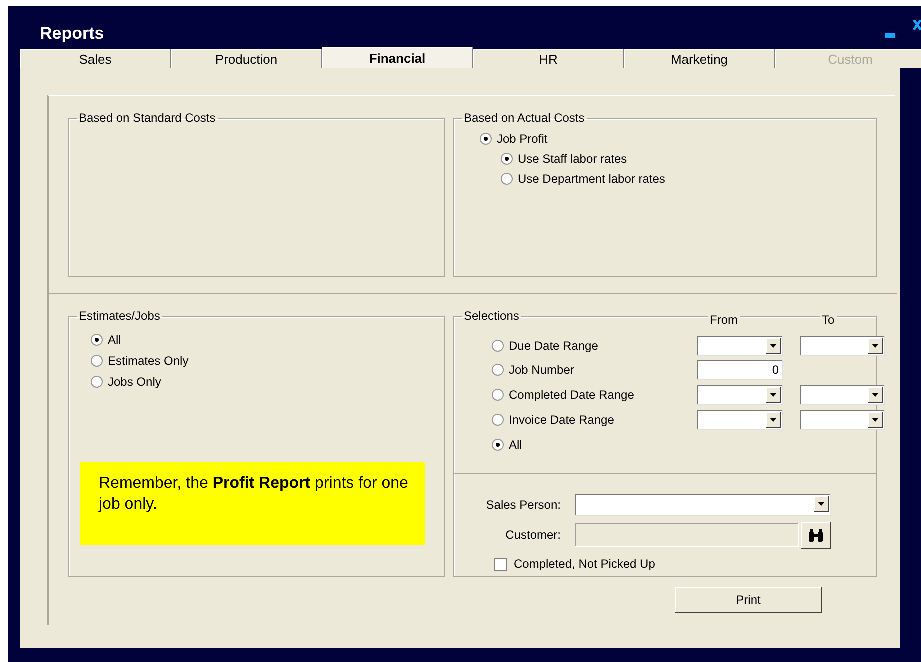  I want to click on group-title: Based on Standard Costs, so click(147, 118).